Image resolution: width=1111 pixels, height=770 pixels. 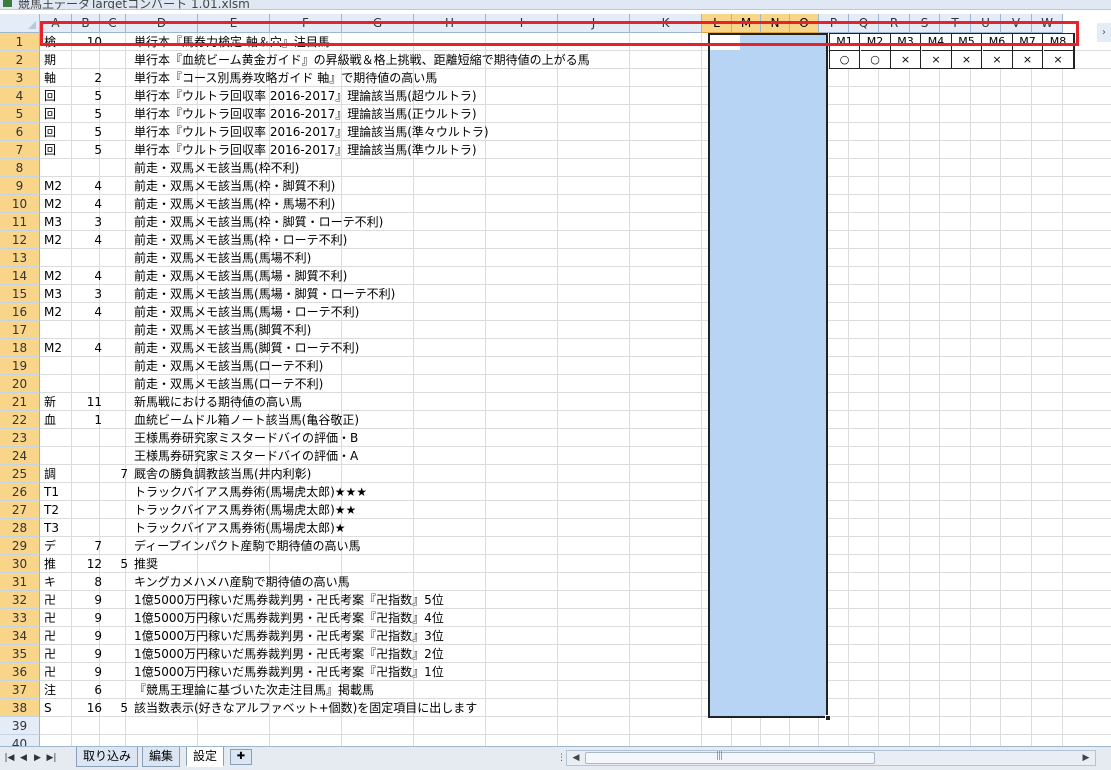 I want to click on row-header: 15, so click(x=20, y=294).